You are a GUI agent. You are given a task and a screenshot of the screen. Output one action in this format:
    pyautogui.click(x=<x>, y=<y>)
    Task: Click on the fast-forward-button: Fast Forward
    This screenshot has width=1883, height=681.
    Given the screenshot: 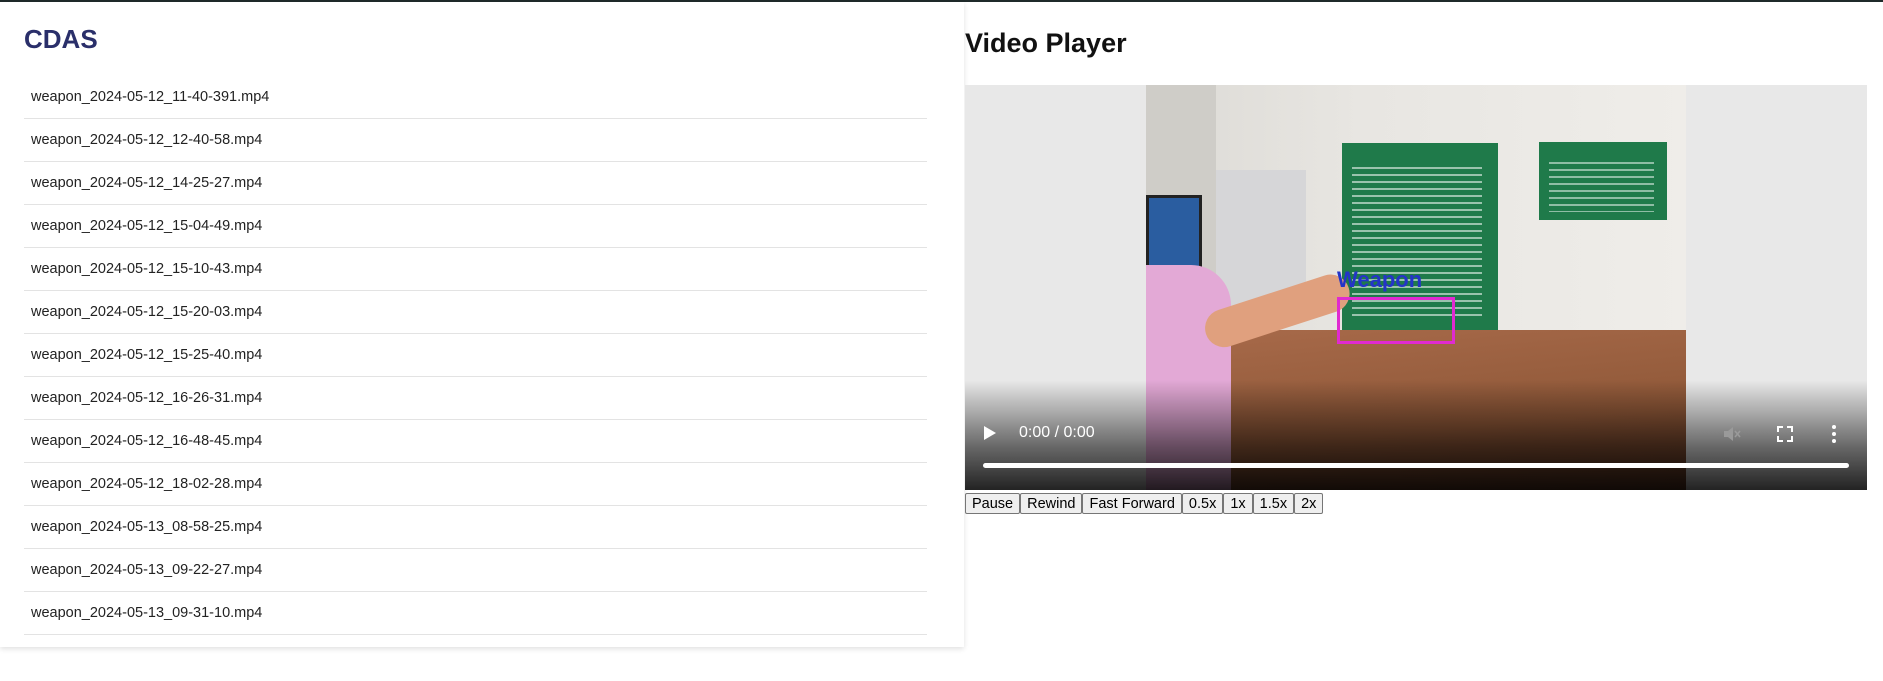 What is the action you would take?
    pyautogui.click(x=1132, y=503)
    